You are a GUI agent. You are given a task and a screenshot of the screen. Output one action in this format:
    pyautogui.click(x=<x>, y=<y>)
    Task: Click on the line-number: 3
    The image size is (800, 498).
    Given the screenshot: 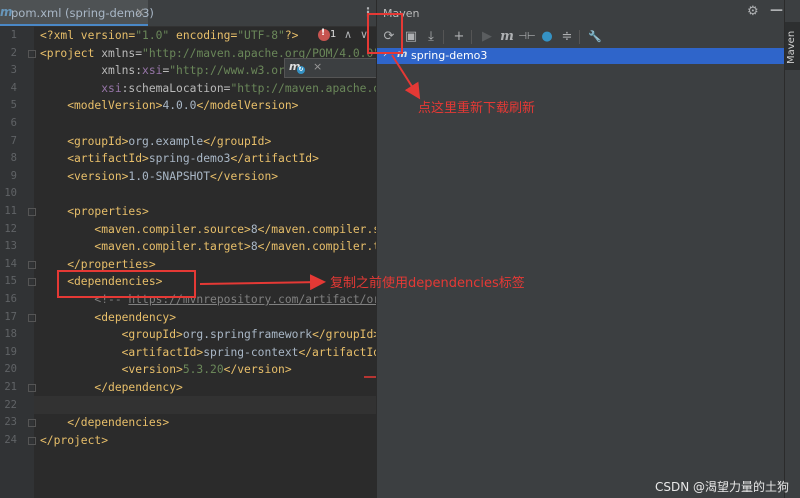 What is the action you would take?
    pyautogui.click(x=13, y=70)
    